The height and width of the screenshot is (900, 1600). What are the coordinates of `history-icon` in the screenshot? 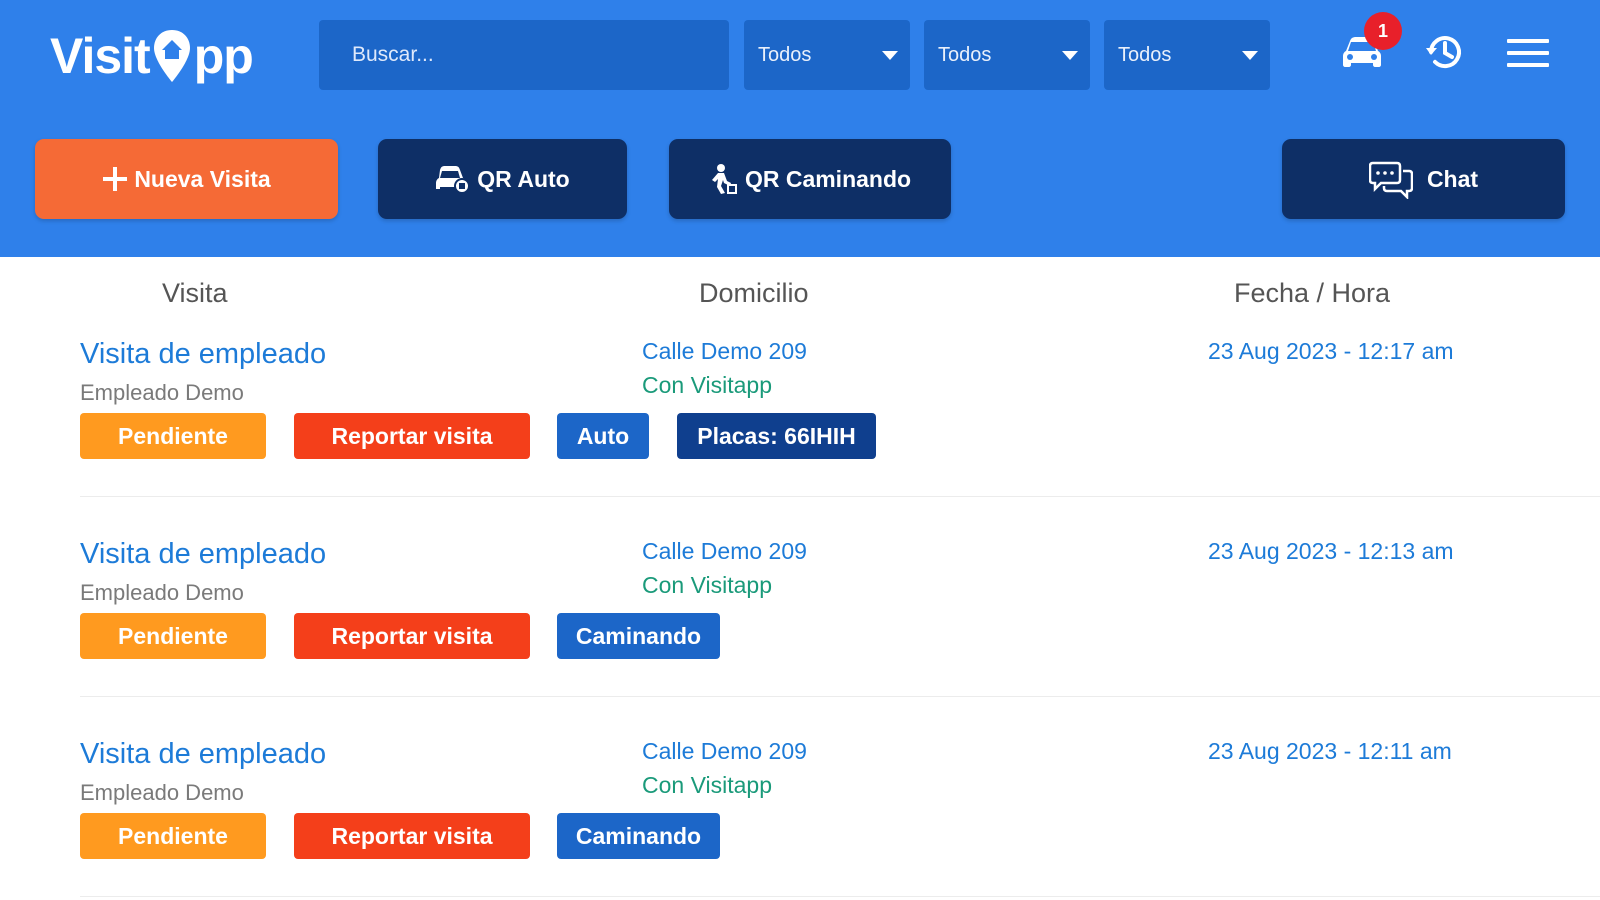 It's located at (1443, 52).